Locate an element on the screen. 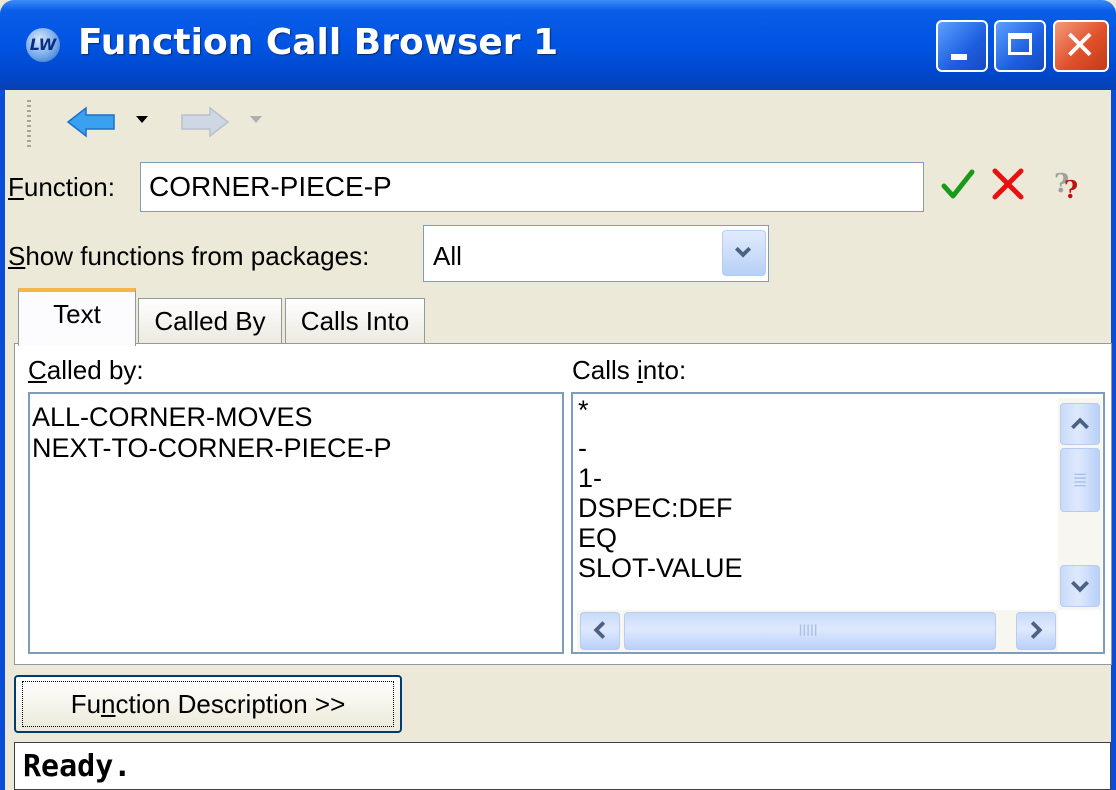  chevron-left-icon is located at coordinates (599, 630).